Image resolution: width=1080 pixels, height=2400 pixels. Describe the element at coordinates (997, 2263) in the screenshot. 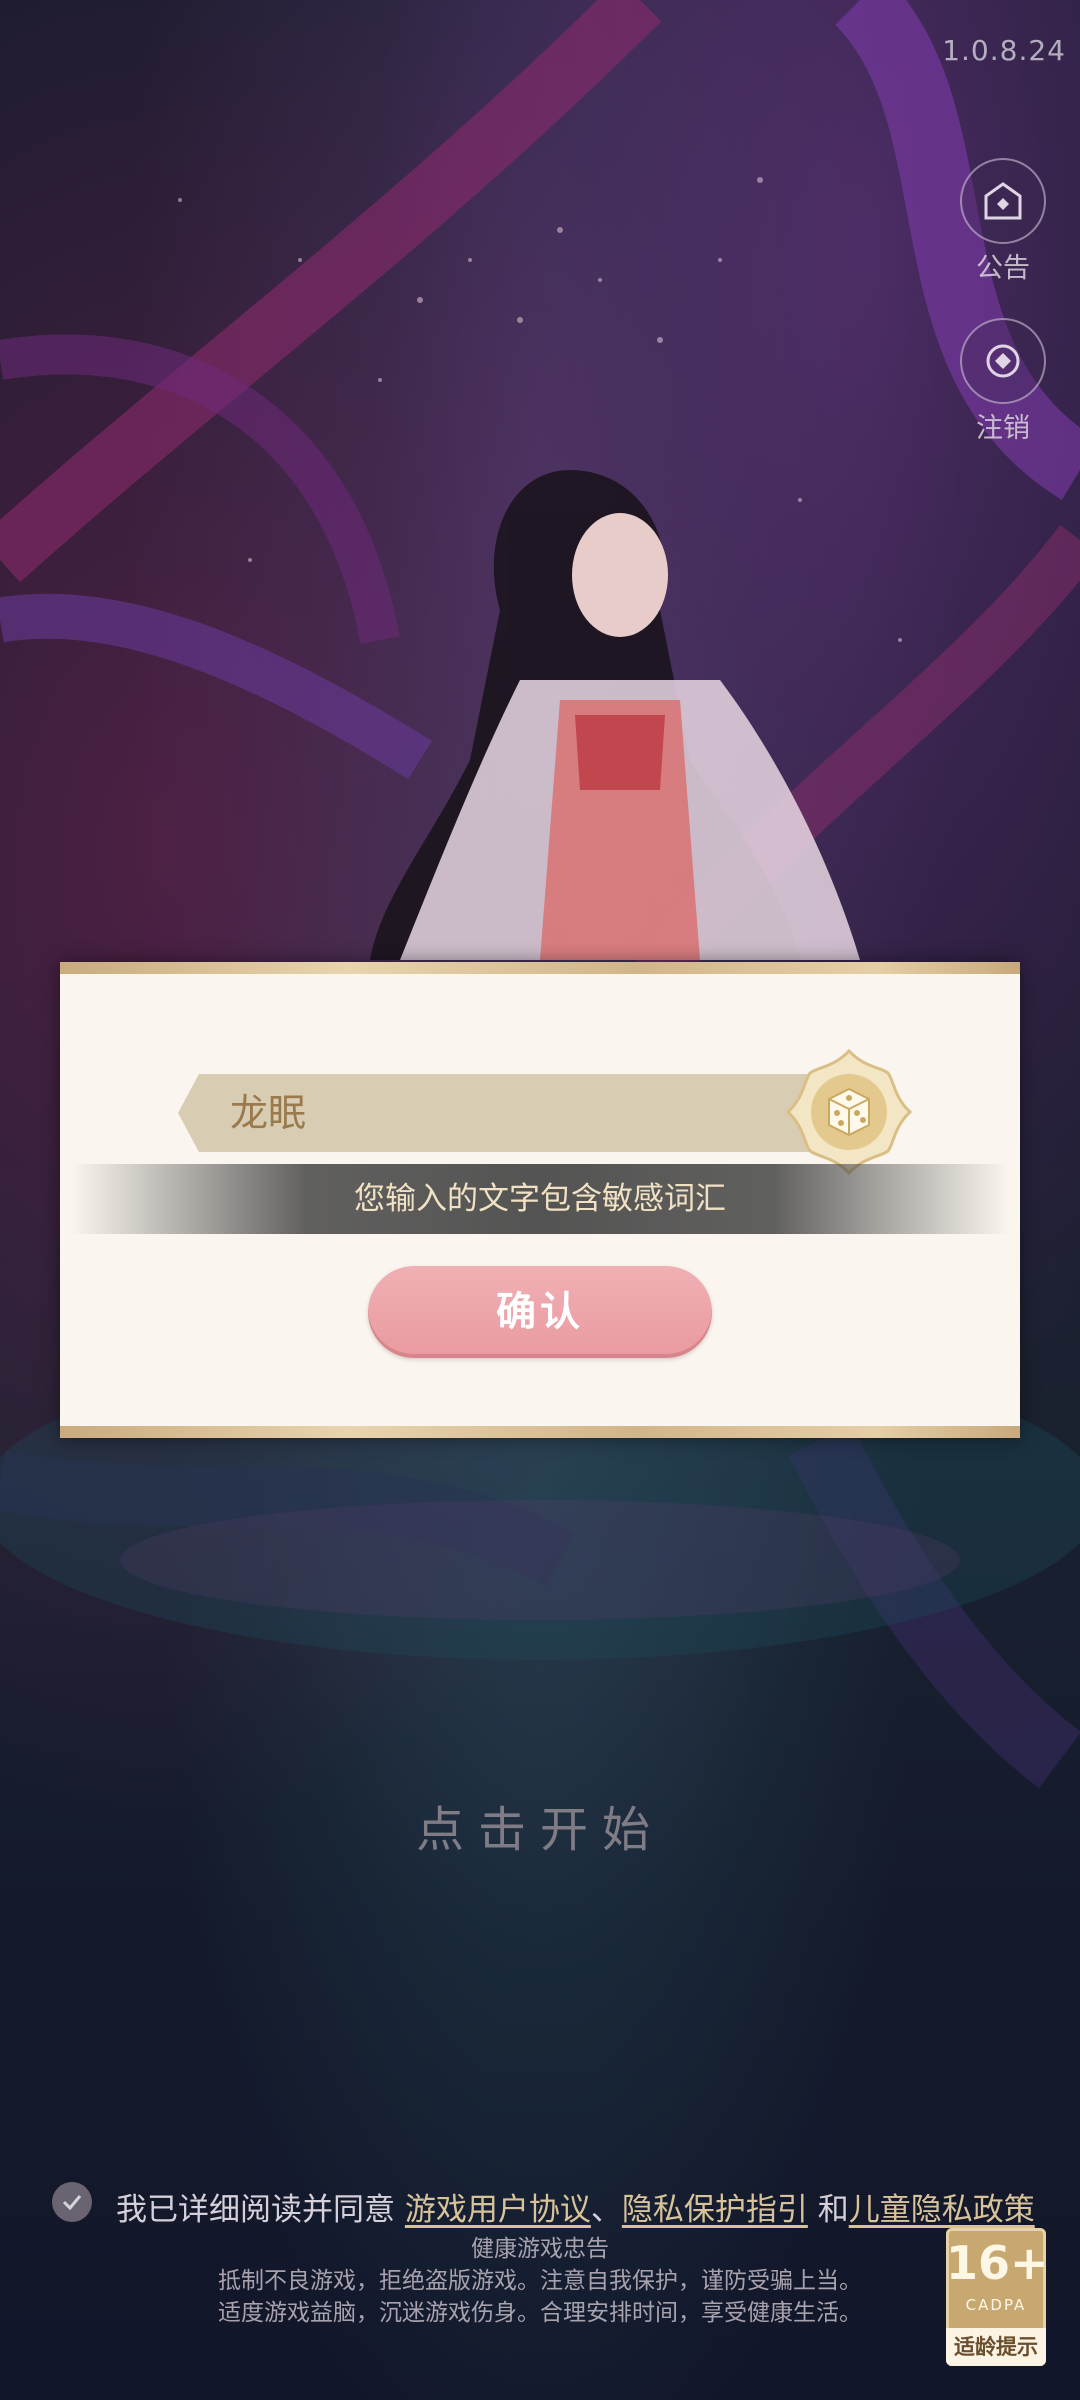

I see `age-rating-number: 16+` at that location.